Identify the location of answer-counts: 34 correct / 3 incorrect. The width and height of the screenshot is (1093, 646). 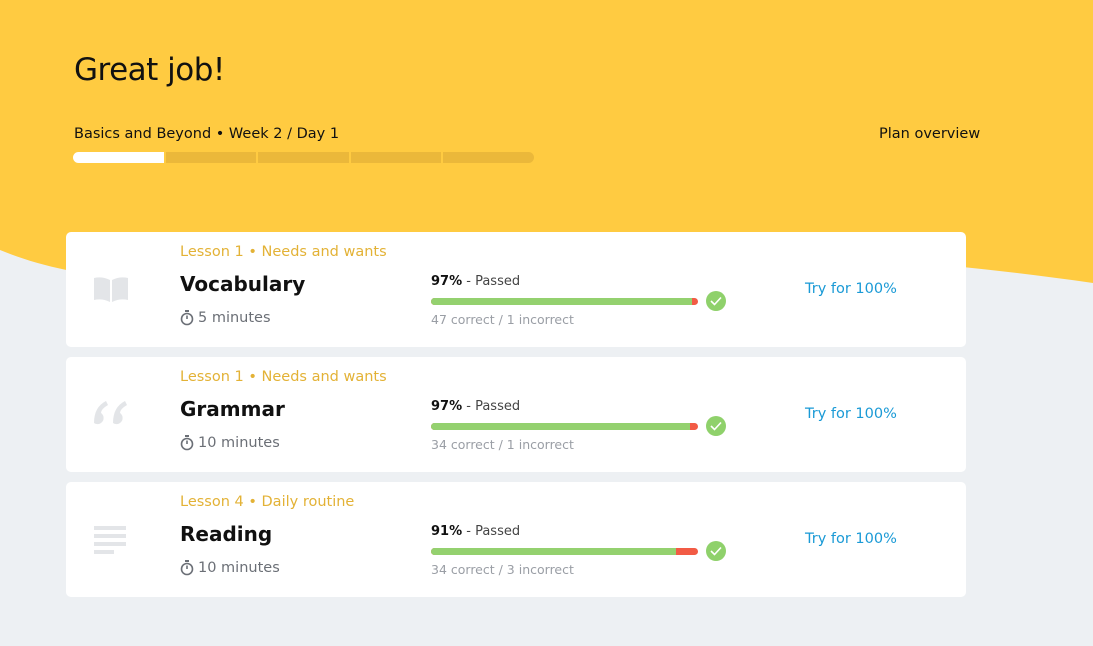
(502, 569).